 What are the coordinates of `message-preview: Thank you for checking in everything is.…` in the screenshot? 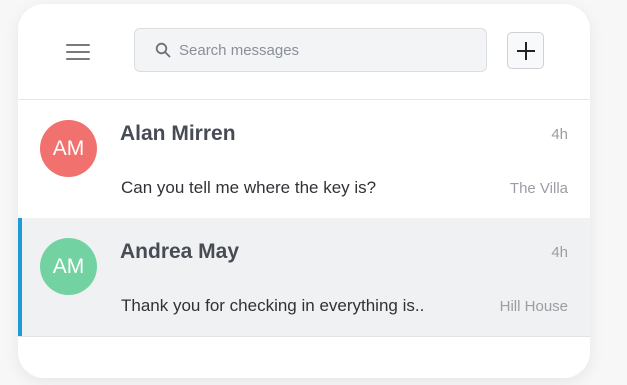 It's located at (273, 305).